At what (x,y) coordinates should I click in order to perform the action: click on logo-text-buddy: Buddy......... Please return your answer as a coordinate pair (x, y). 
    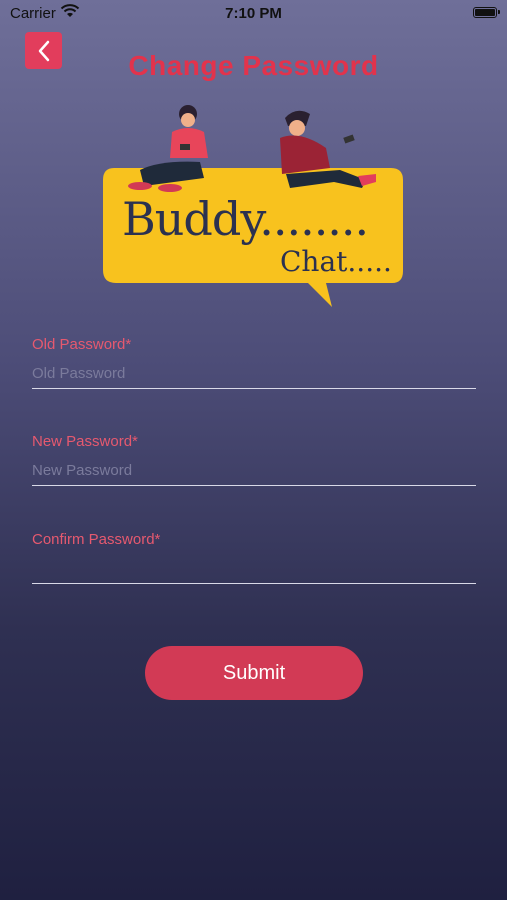
    Looking at the image, I should click on (245, 219).